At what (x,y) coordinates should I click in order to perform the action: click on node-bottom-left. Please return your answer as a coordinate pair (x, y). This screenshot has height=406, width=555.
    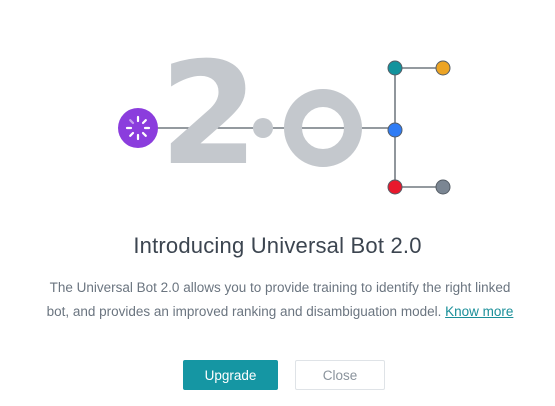
    Looking at the image, I should click on (395, 187).